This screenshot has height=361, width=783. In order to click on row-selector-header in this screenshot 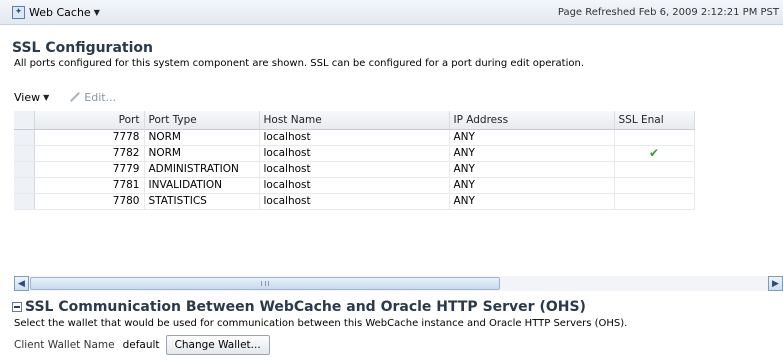, I will do `click(24, 120)`.